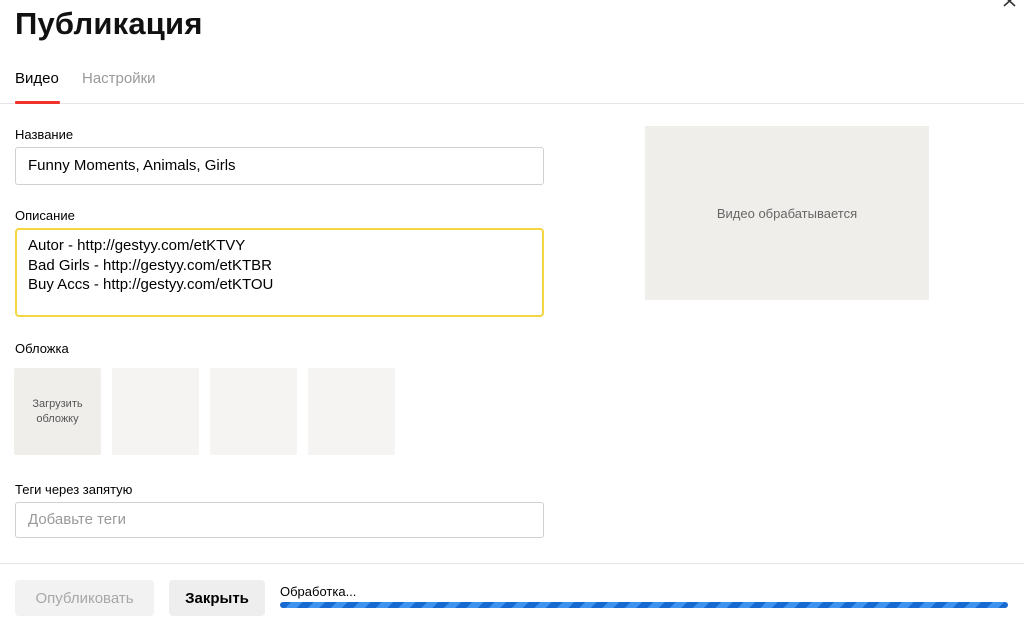 The image size is (1024, 620). Describe the element at coordinates (74, 489) in the screenshot. I see `tags-label: Теги через запятую` at that location.